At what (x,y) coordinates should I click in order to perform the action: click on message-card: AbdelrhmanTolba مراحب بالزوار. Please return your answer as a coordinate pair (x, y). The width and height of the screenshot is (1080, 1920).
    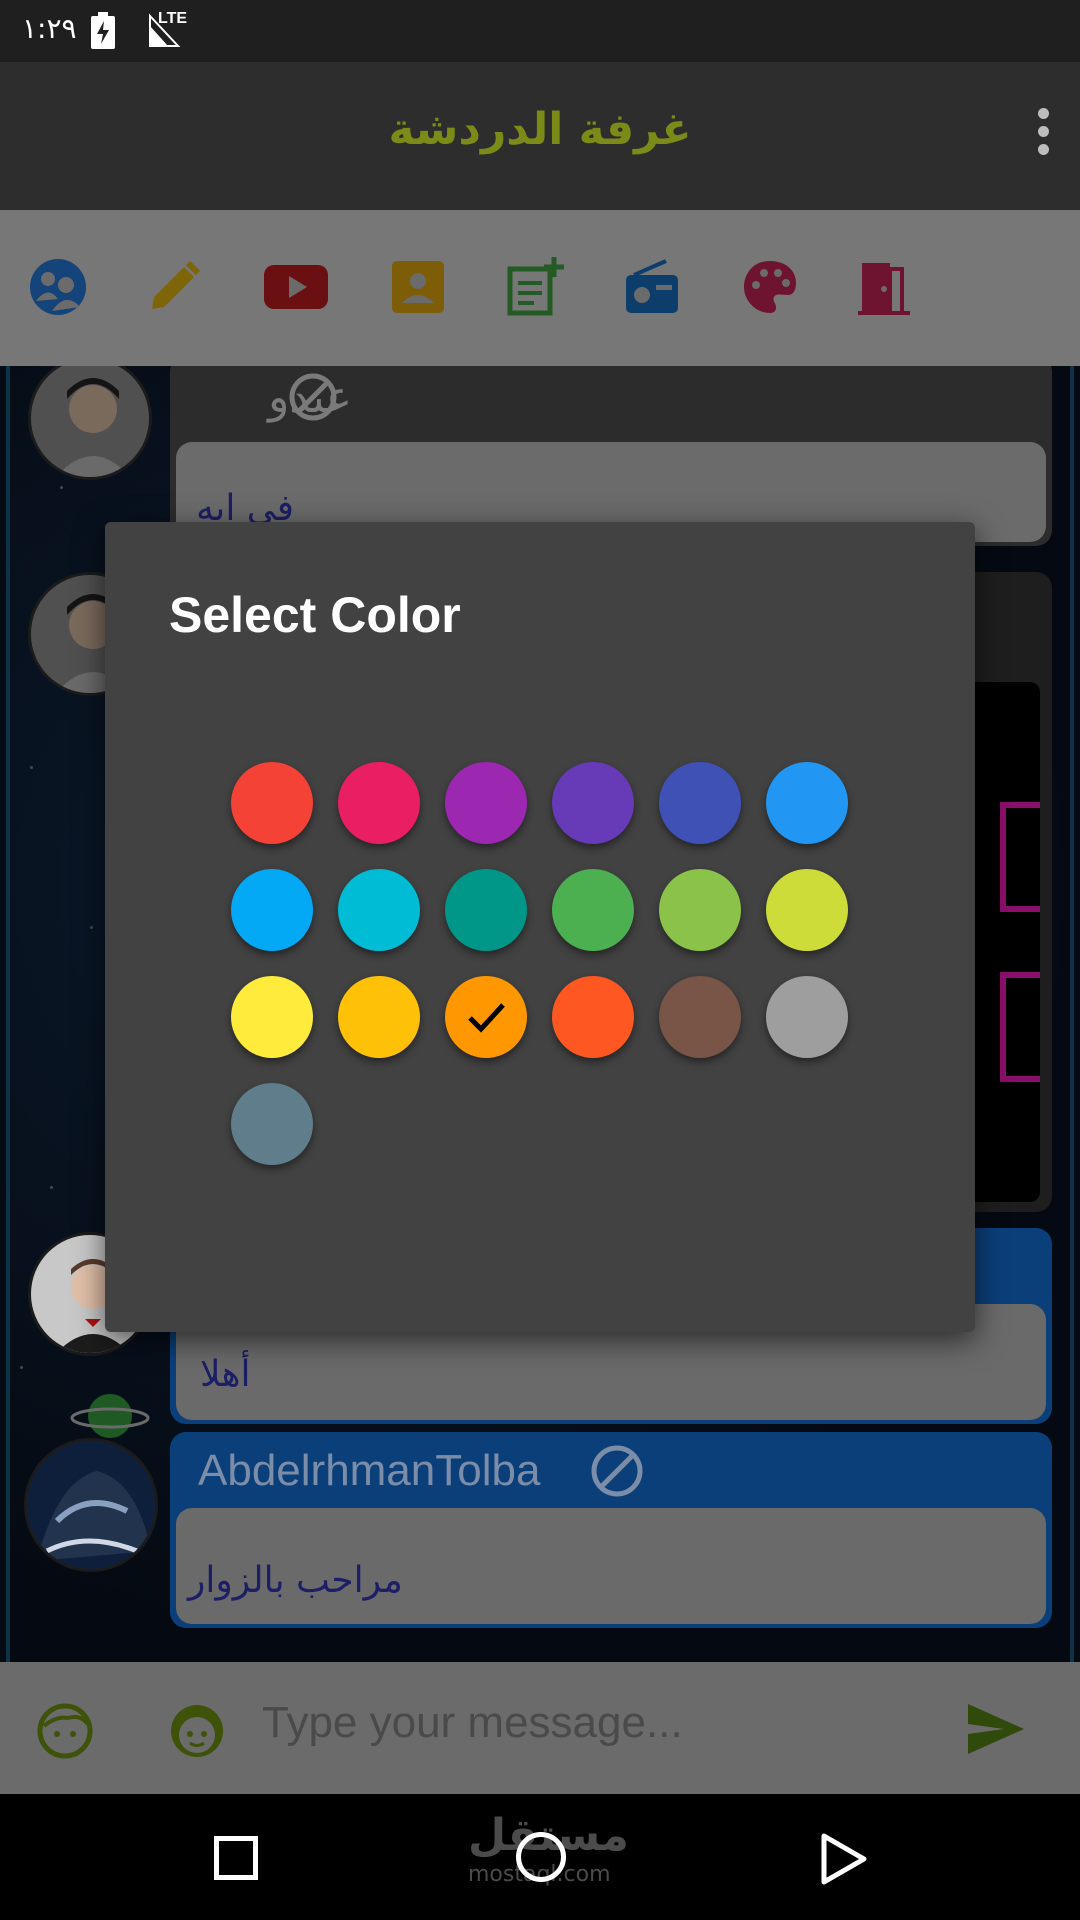
    Looking at the image, I should click on (611, 1530).